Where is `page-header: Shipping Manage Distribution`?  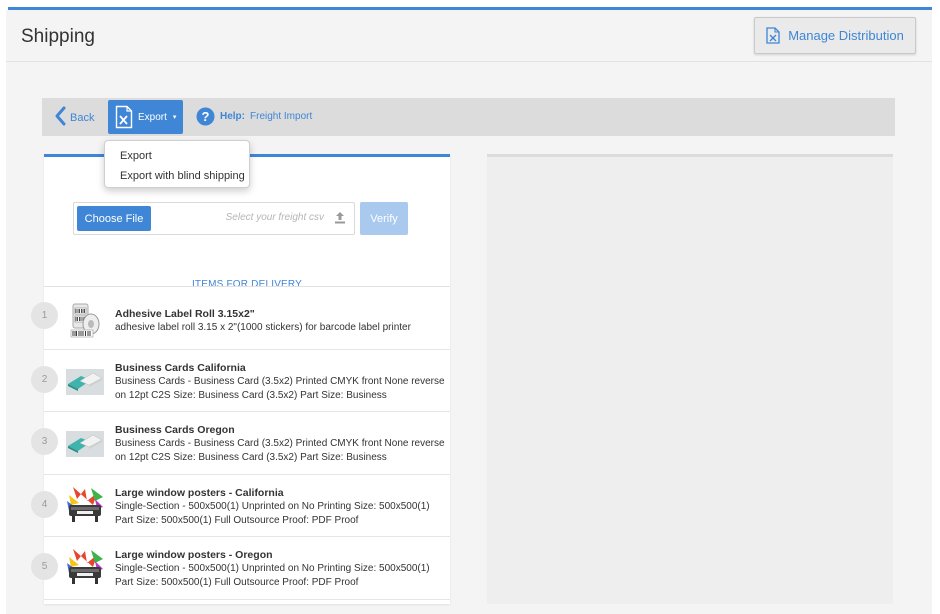 page-header: Shipping Manage Distribution is located at coordinates (469, 36).